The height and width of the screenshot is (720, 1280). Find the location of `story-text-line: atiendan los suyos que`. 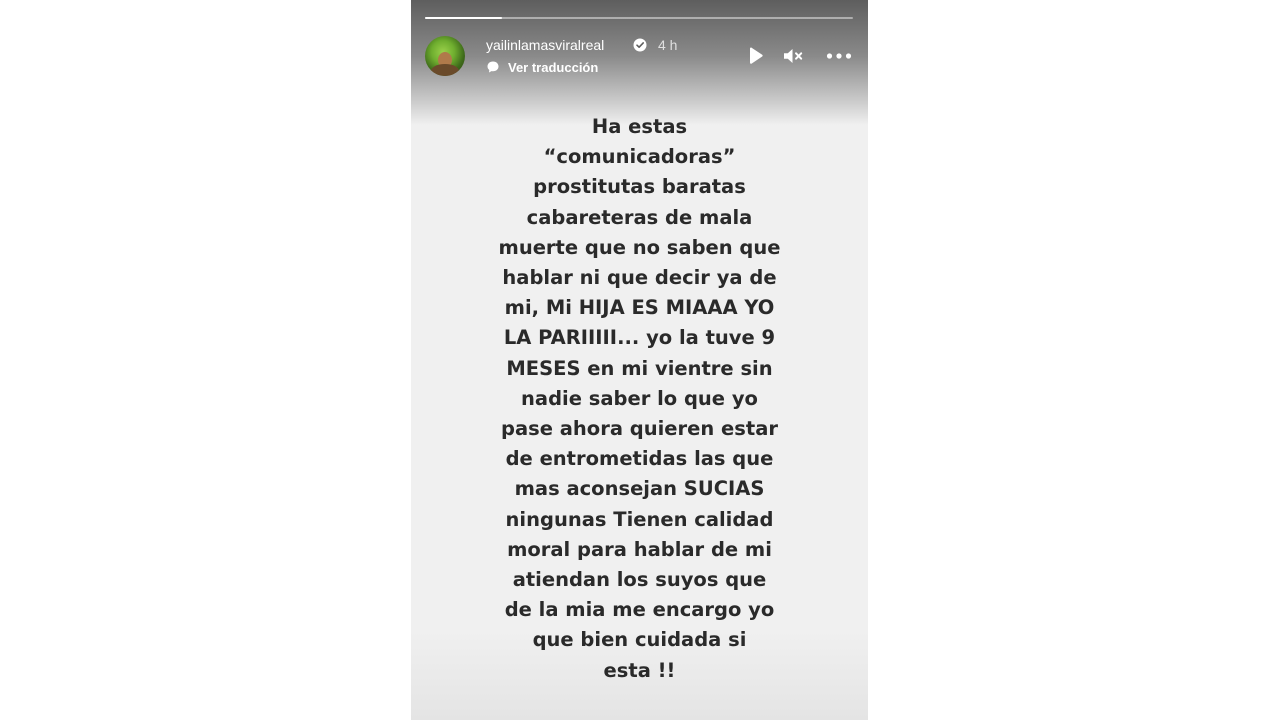

story-text-line: atiendan los suyos que is located at coordinates (639, 580).